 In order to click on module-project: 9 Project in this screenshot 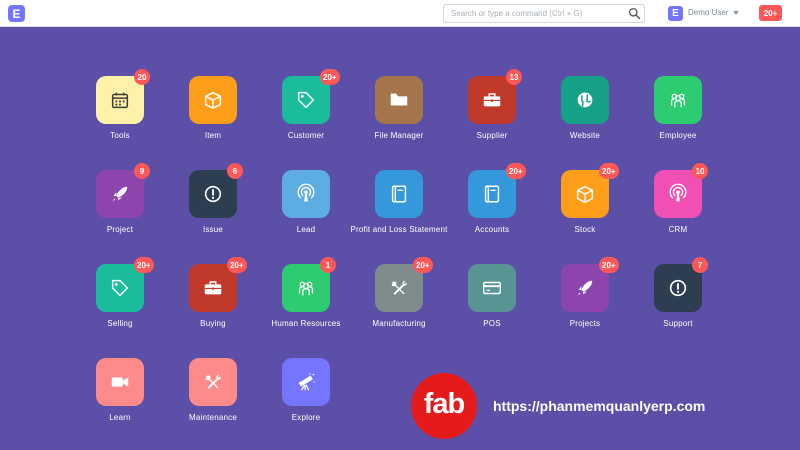, I will do `click(120, 206)`.